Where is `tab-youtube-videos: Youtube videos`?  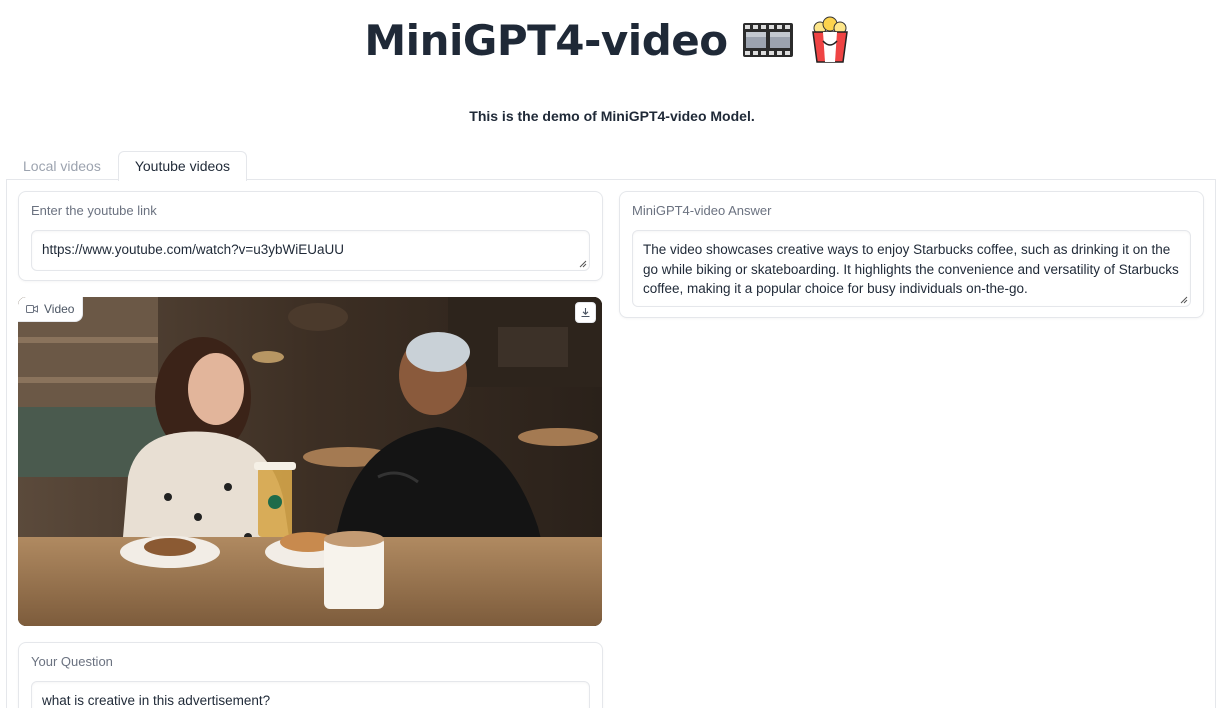 tab-youtube-videos: Youtube videos is located at coordinates (182, 166).